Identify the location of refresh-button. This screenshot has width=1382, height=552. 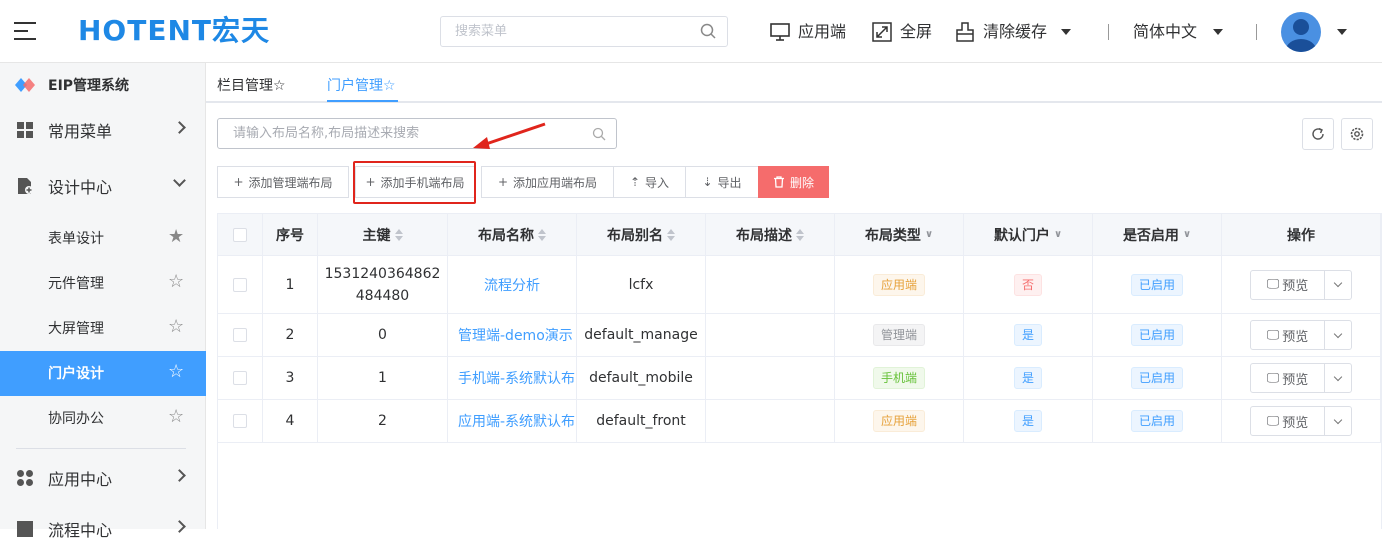
(1318, 134).